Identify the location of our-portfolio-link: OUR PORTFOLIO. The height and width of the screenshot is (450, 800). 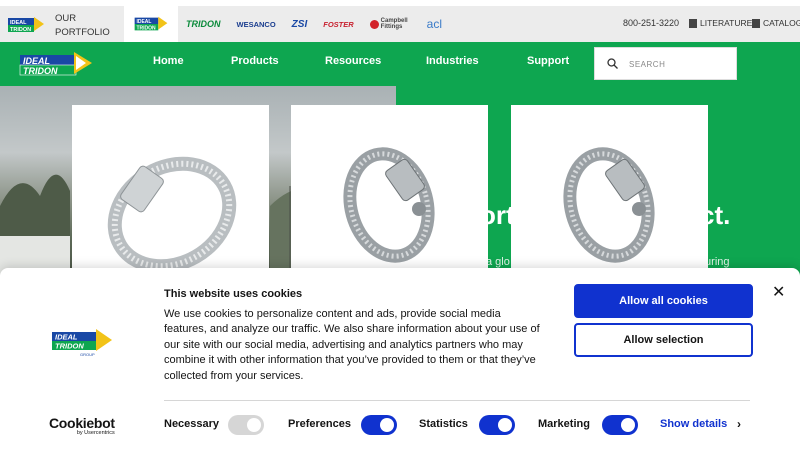
(85, 26).